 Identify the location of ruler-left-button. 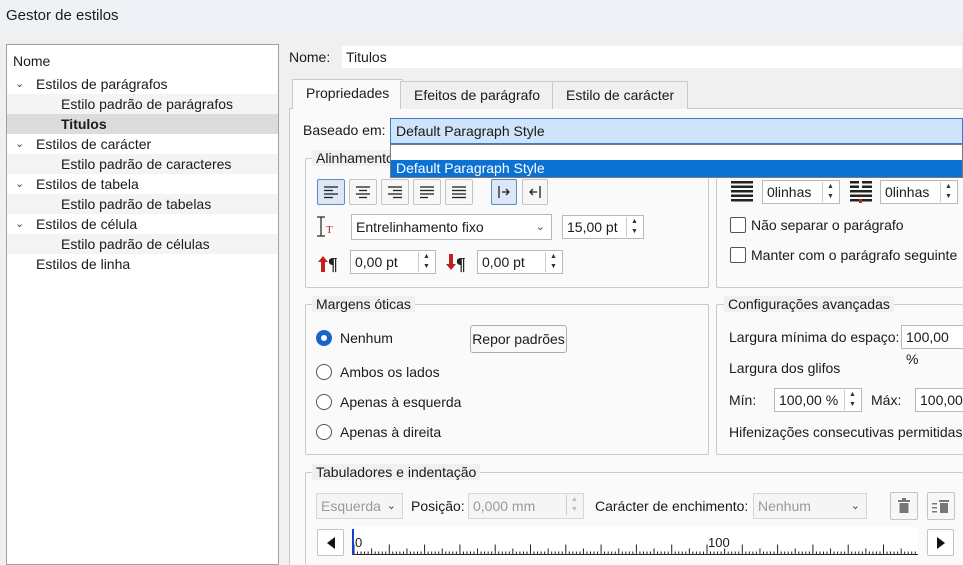
(330, 542).